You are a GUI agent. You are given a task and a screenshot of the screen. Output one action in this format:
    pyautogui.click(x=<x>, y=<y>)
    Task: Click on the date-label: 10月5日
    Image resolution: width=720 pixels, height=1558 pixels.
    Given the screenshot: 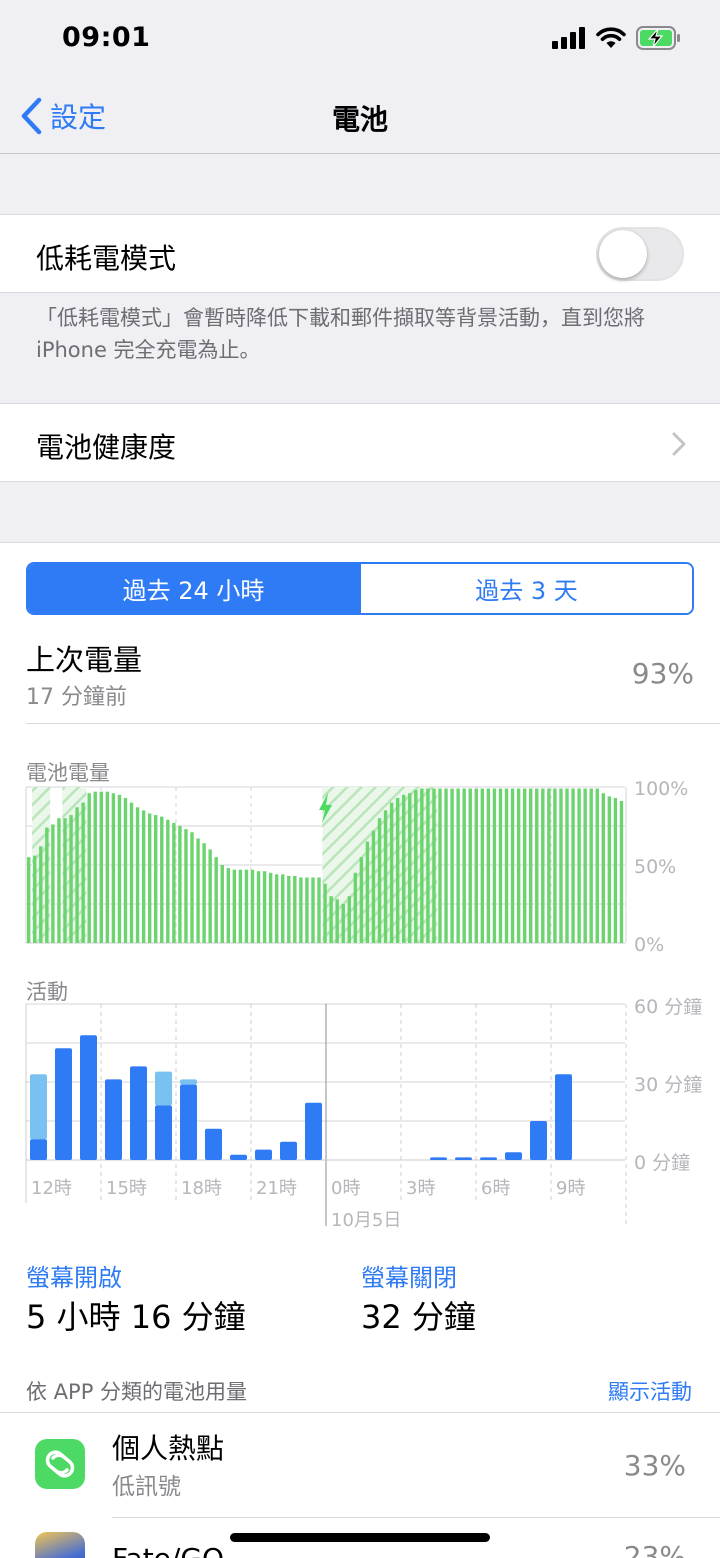 What is the action you would take?
    pyautogui.click(x=366, y=1220)
    